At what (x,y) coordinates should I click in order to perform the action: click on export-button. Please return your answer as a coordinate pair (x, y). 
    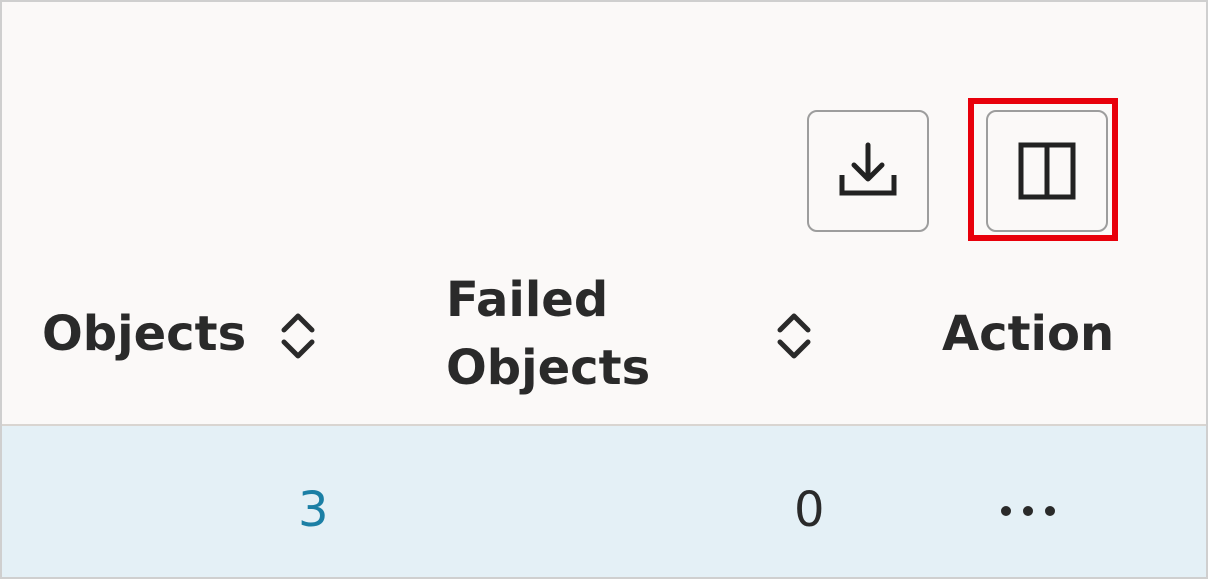
    Looking at the image, I should click on (868, 171).